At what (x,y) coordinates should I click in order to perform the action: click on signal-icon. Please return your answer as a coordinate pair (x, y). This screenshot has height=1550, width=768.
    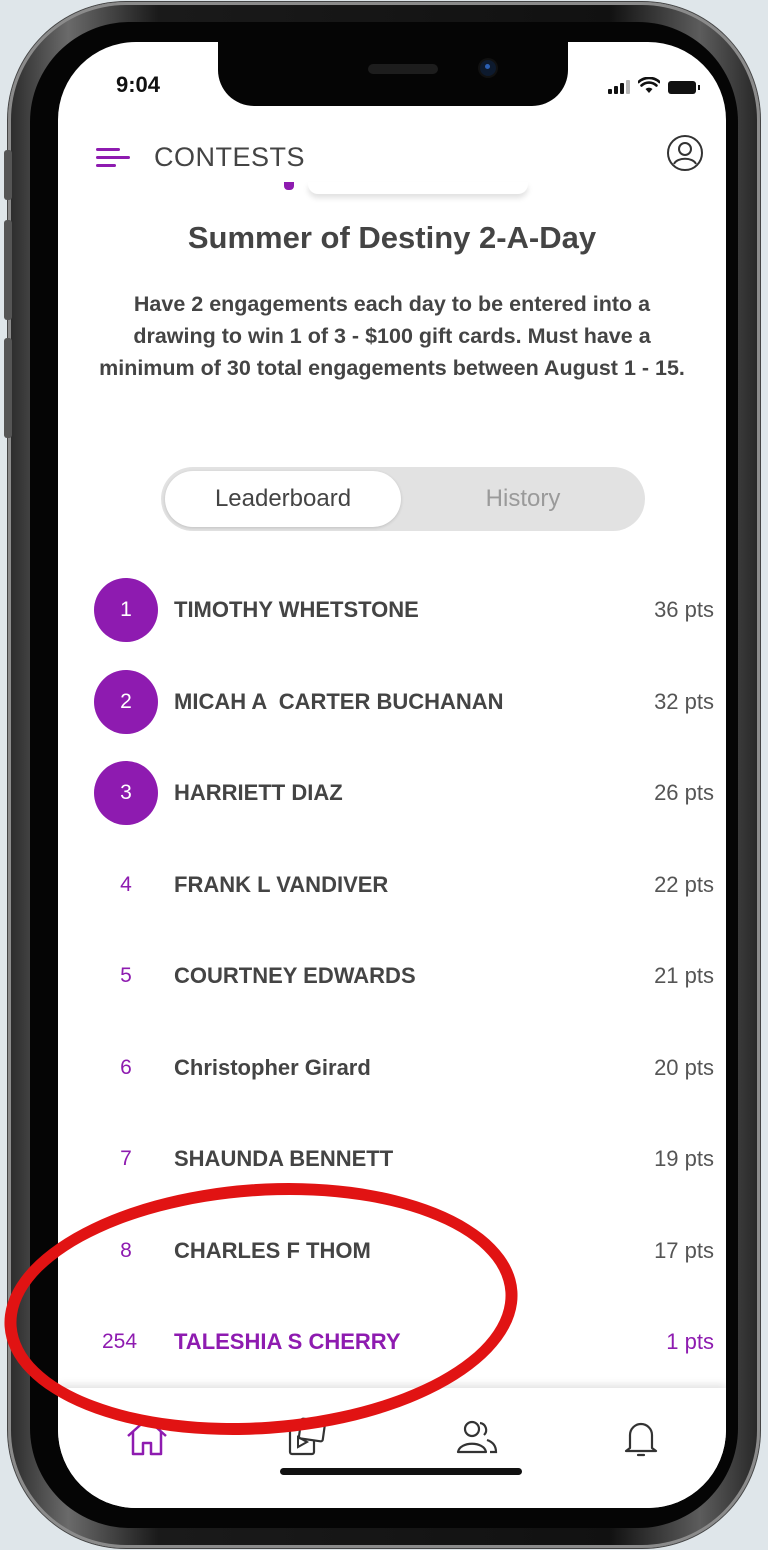
    Looking at the image, I should click on (619, 86).